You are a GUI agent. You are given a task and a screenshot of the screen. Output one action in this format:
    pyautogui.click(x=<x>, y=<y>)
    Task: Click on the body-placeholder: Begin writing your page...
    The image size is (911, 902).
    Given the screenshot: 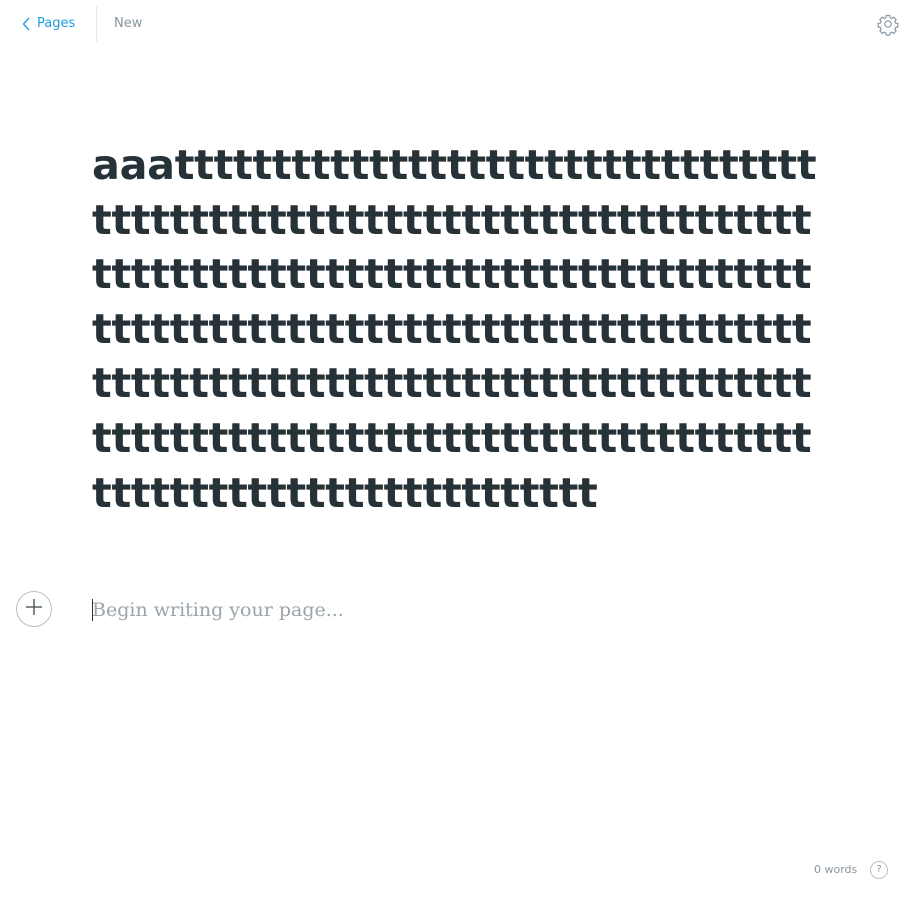 What is the action you would take?
    pyautogui.click(x=218, y=610)
    